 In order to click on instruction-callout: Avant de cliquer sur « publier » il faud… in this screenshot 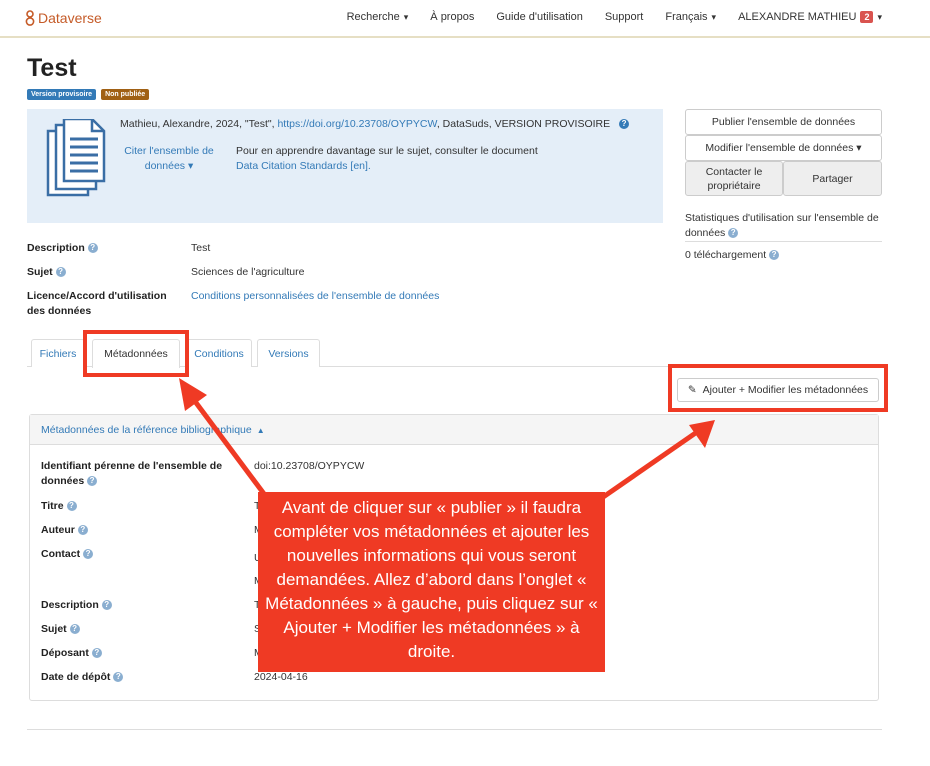, I will do `click(431, 582)`.